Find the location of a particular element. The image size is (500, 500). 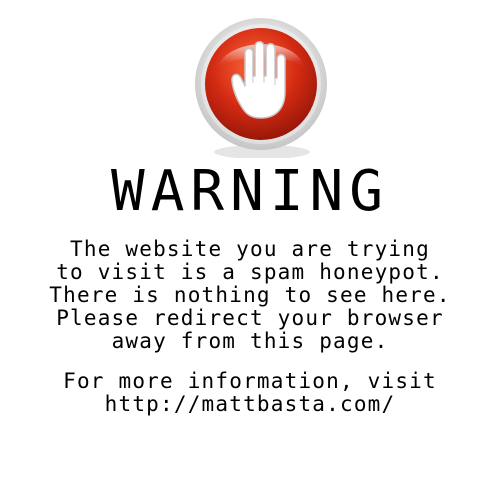

warning-message-line-4: Please redirect your browser is located at coordinates (250, 318).